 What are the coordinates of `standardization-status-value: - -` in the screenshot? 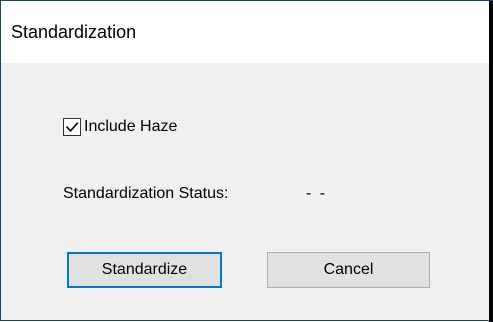 It's located at (317, 193).